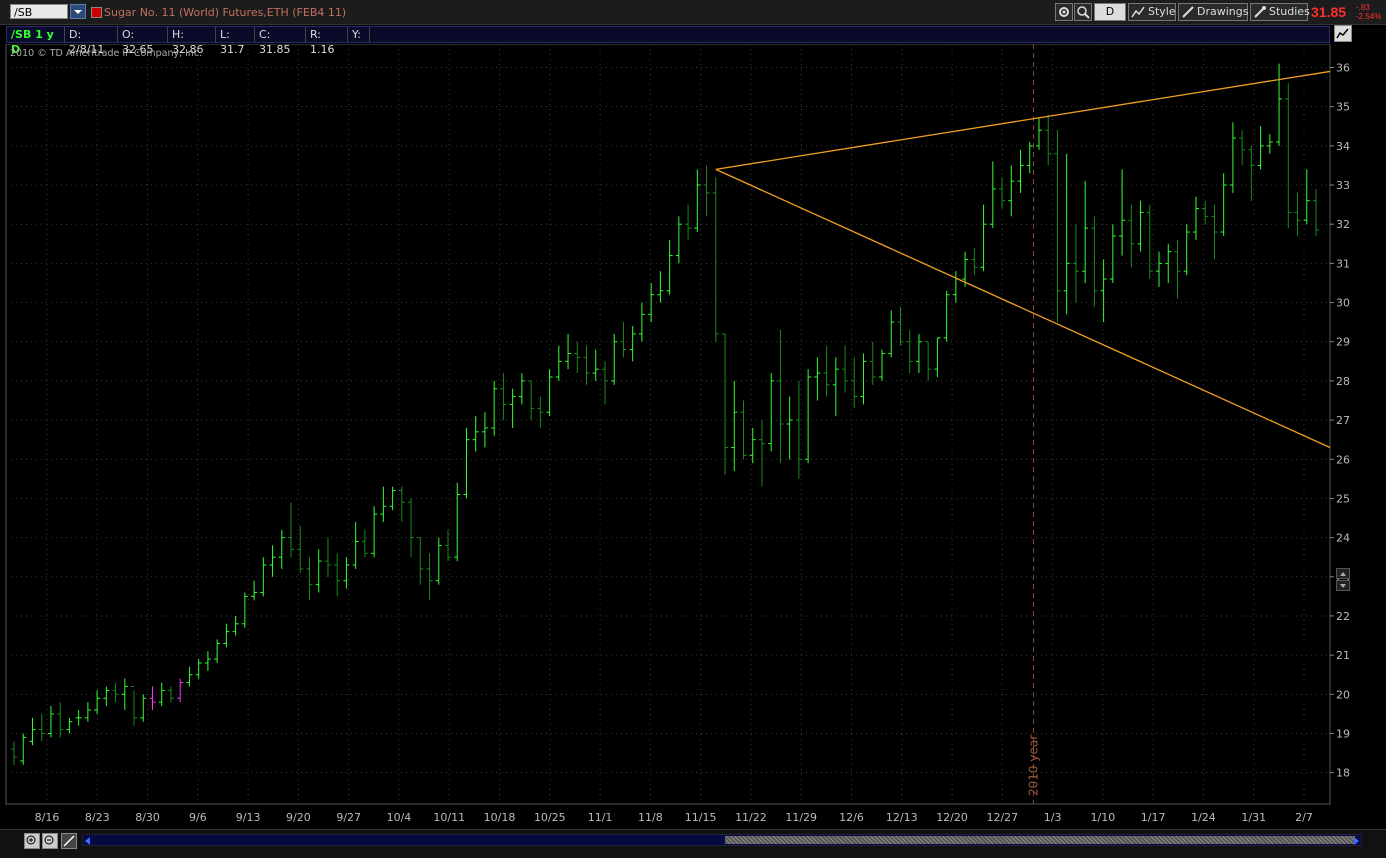  I want to click on x-tick-label: 8/30, so click(147, 817).